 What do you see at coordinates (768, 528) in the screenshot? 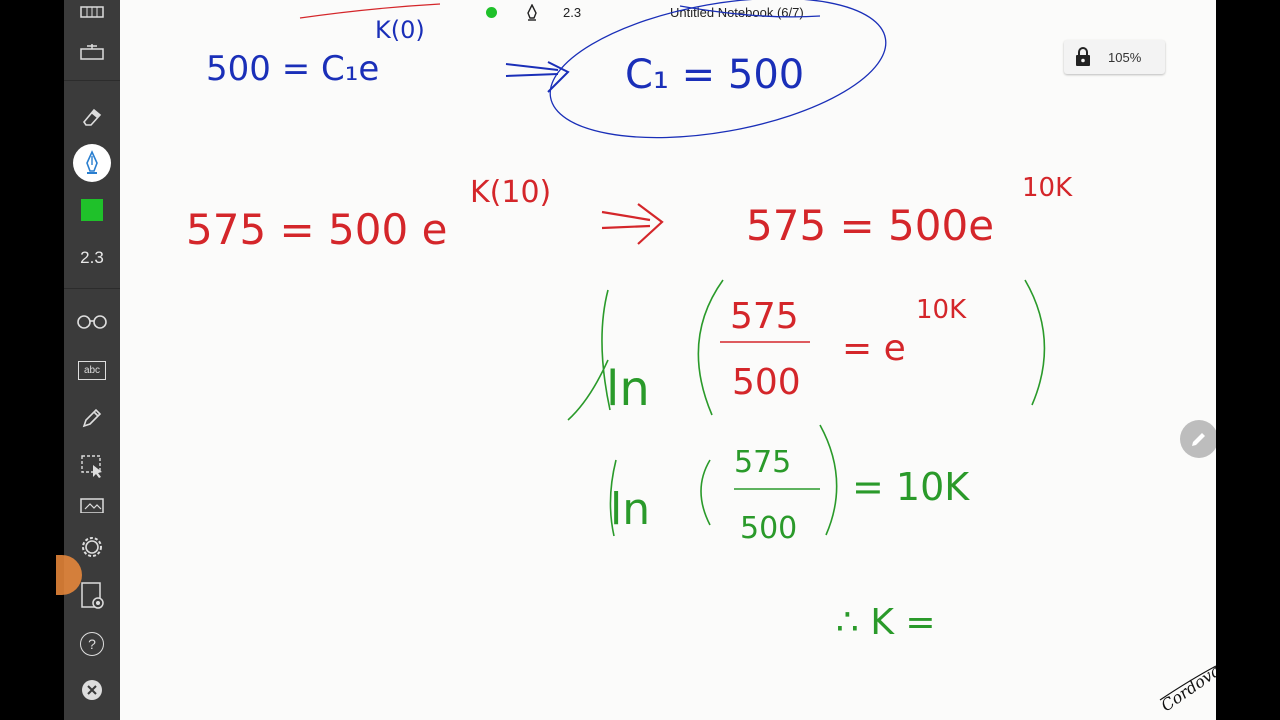
I see `eq4-den: 500` at bounding box center [768, 528].